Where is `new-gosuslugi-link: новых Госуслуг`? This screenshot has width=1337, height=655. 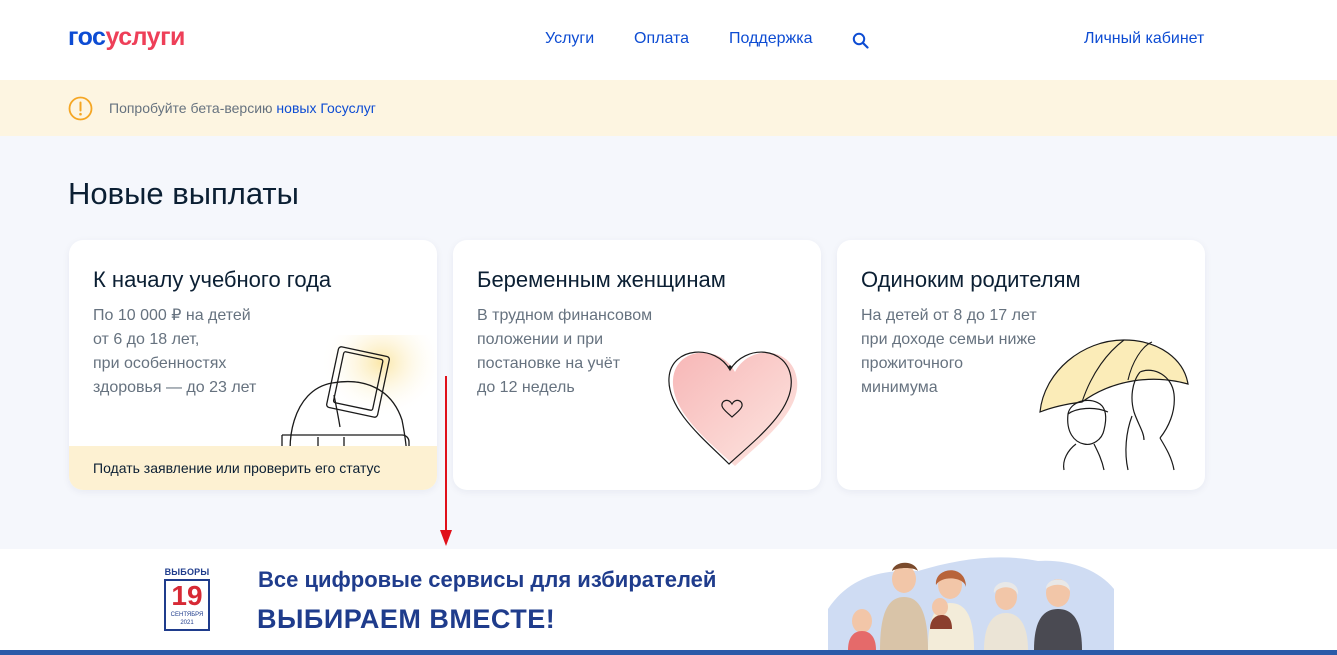 new-gosuslugi-link: новых Госуслуг is located at coordinates (325, 108).